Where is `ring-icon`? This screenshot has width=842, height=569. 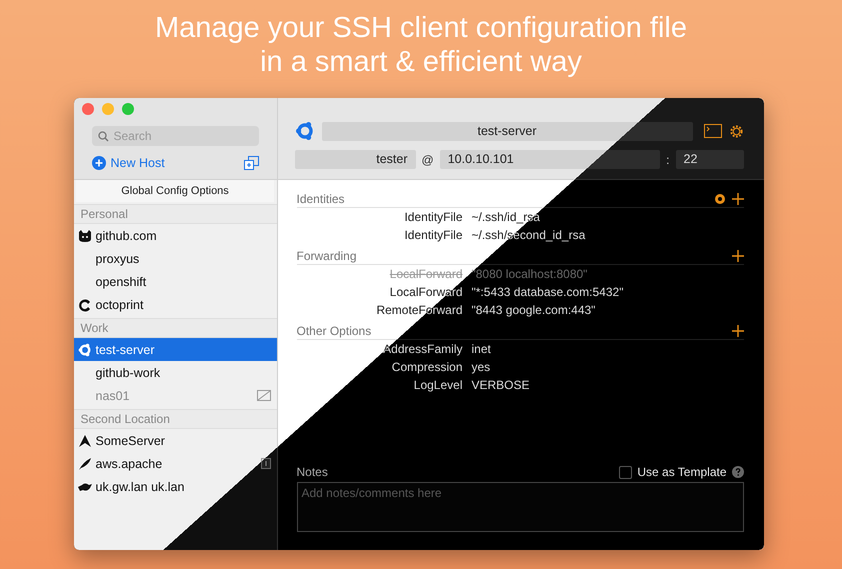 ring-icon is located at coordinates (85, 305).